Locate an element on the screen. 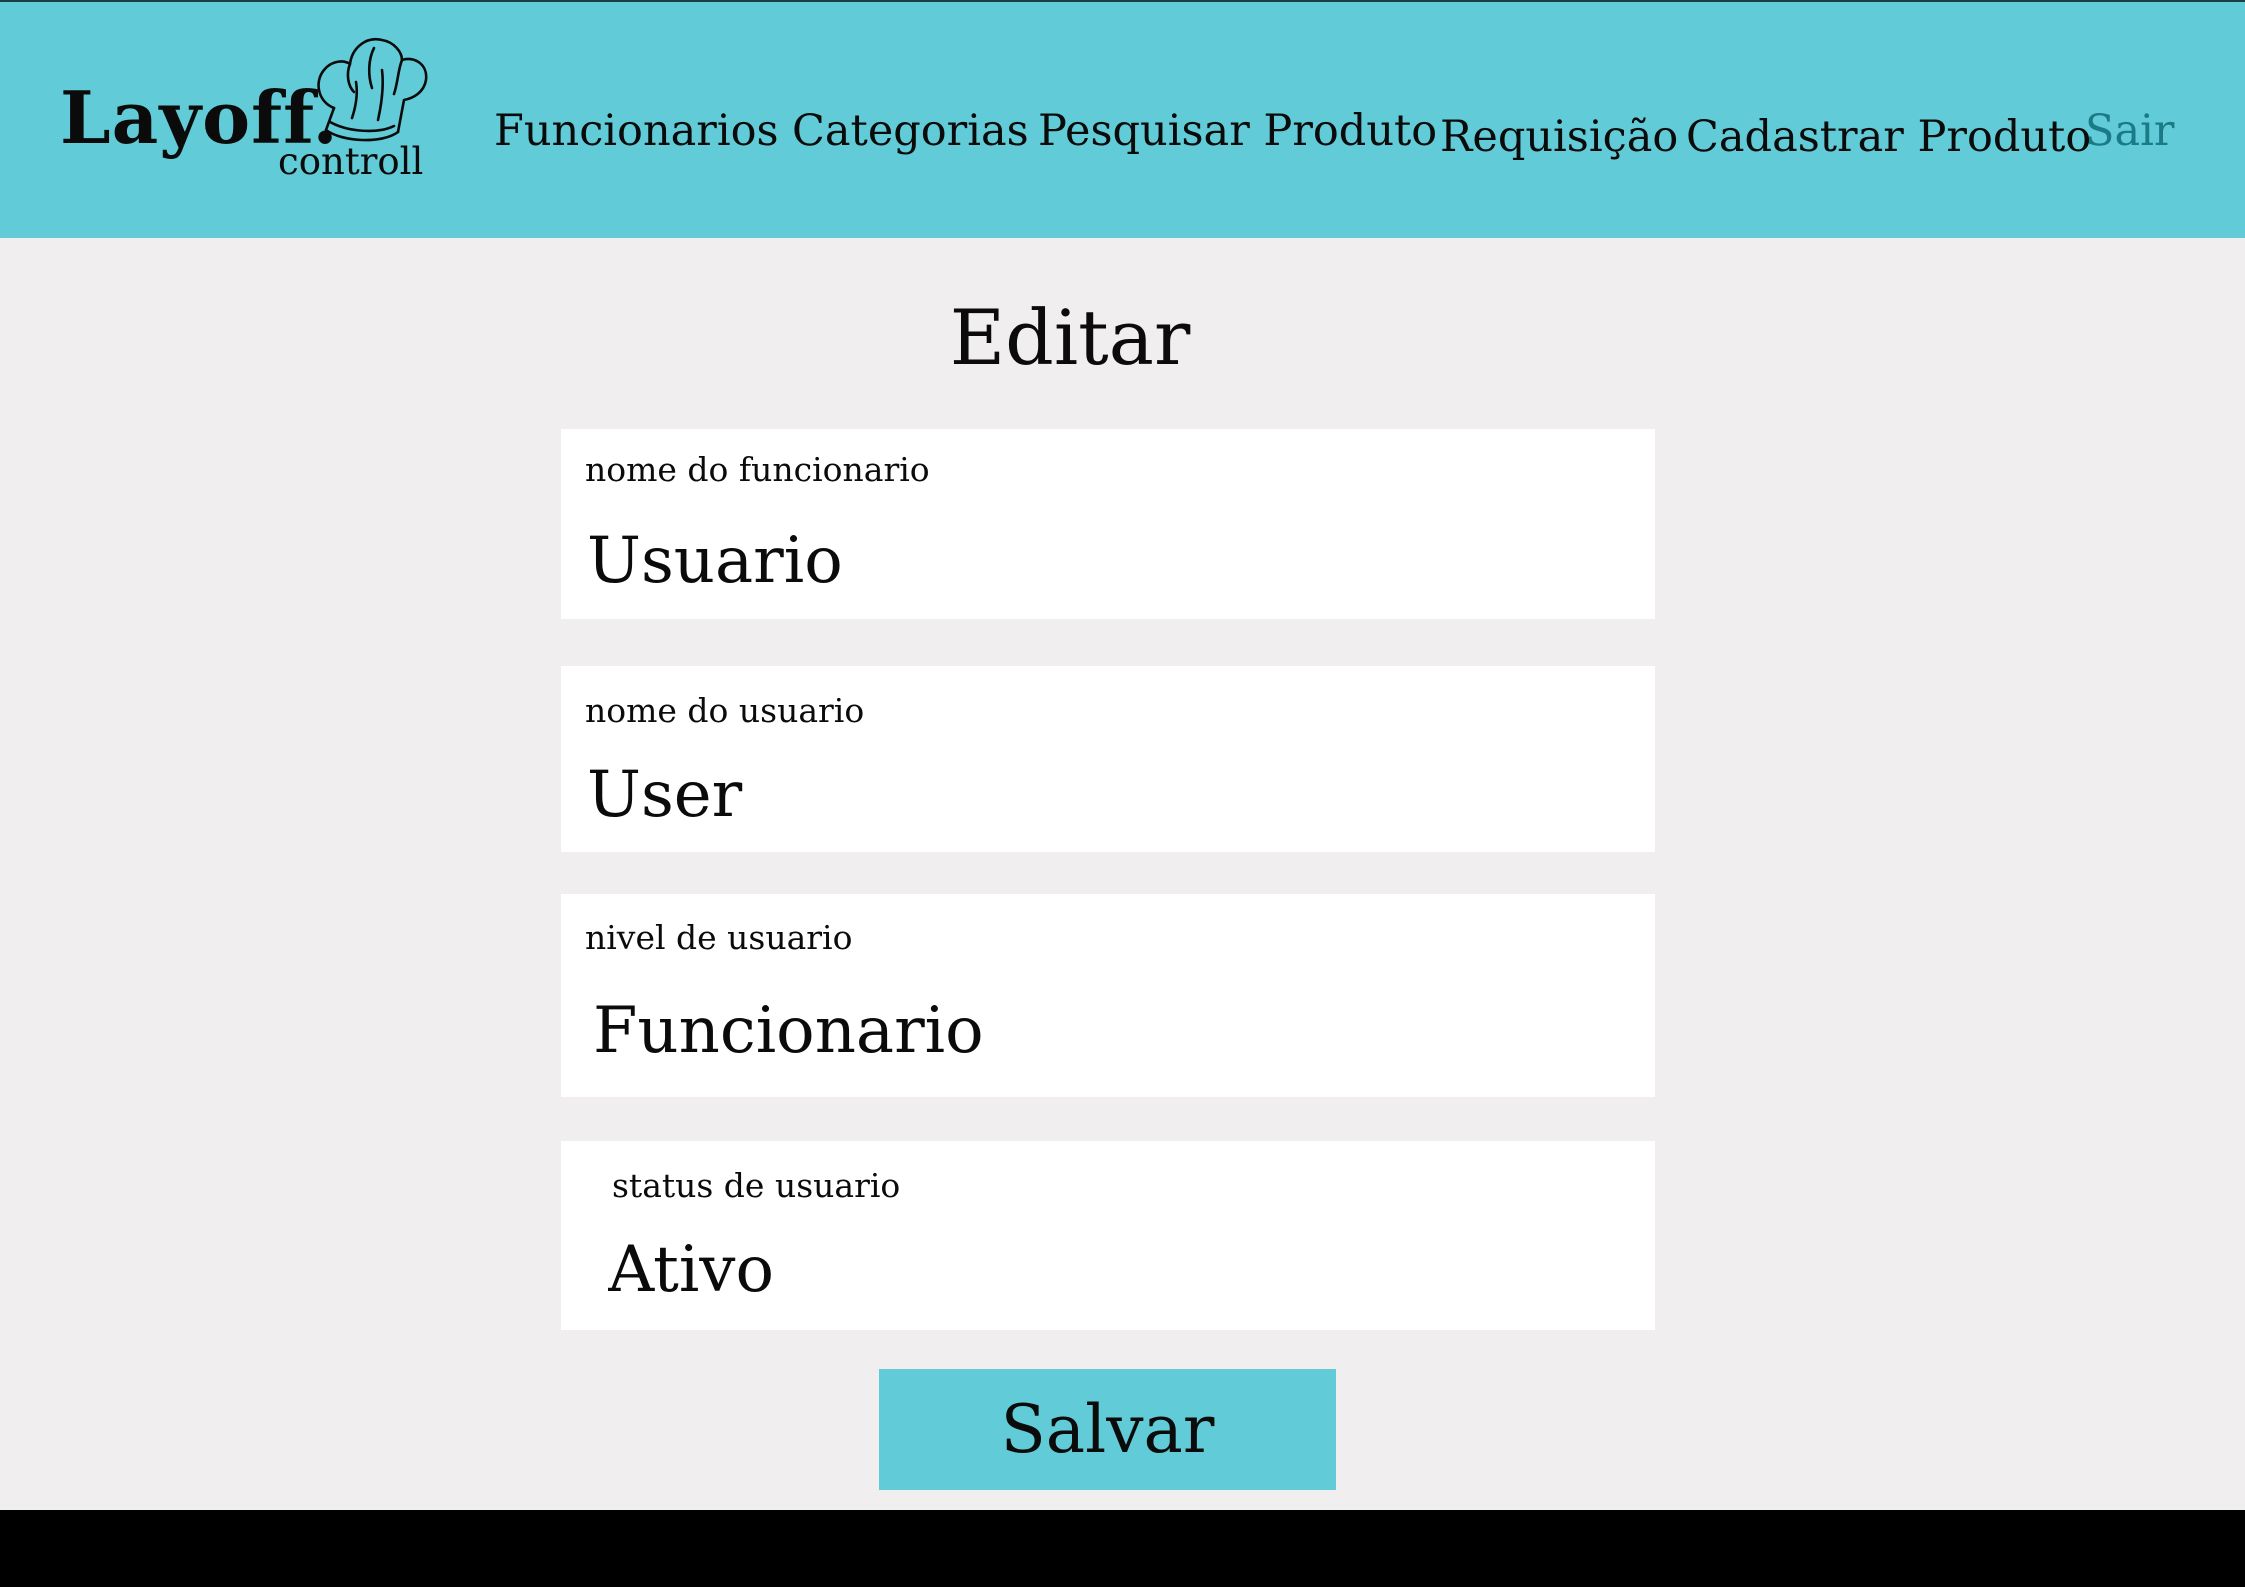 The image size is (2245, 1587). field-label: status de usuario is located at coordinates (756, 1185).